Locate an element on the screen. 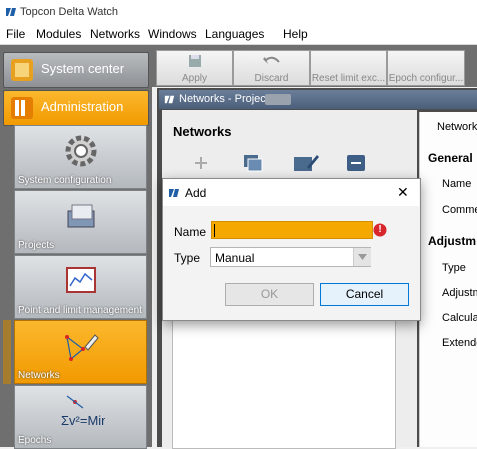  add-icon is located at coordinates (201, 163).